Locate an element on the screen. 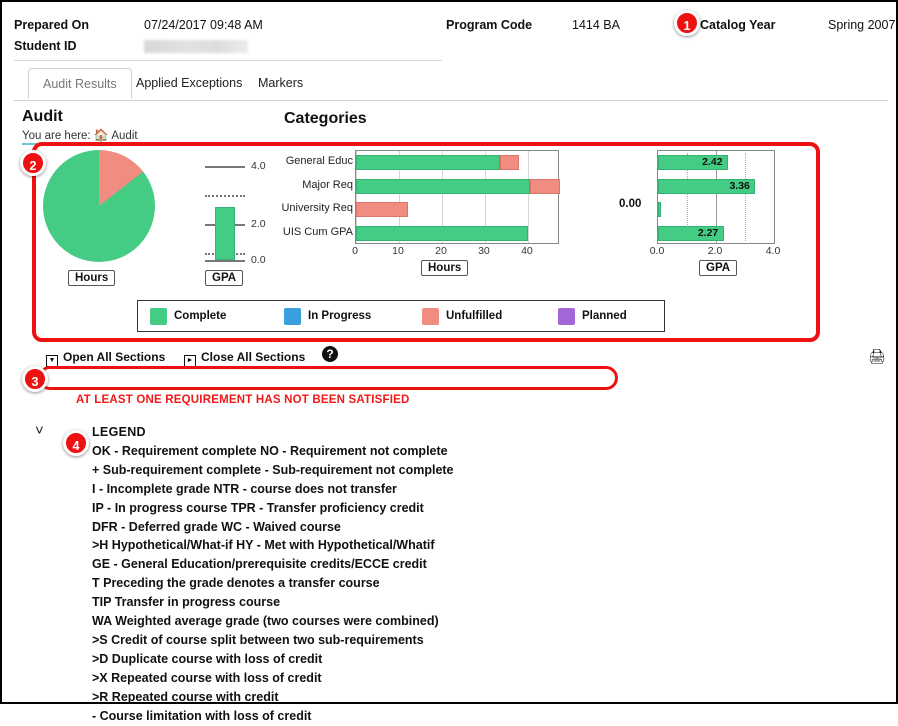 Image resolution: width=898 pixels, height=726 pixels. gpa-x-axis: 0.0 2.0 4.0 is located at coordinates (715, 253).